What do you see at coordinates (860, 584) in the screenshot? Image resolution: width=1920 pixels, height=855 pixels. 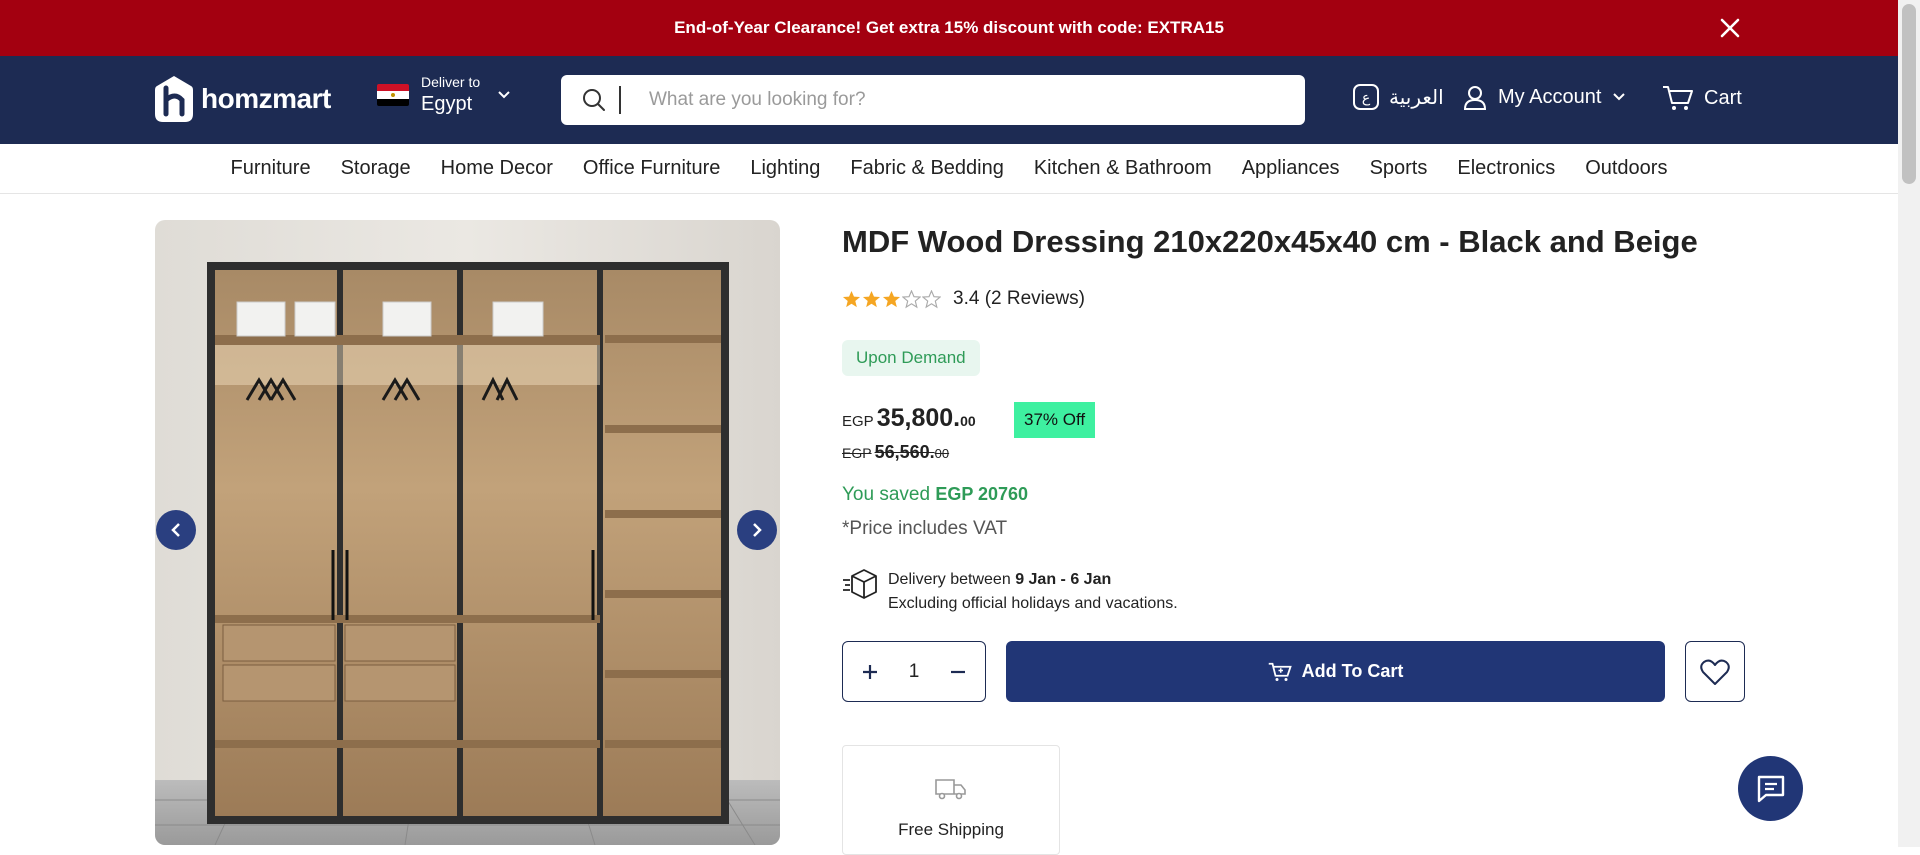 I see `delivery-box-icon` at bounding box center [860, 584].